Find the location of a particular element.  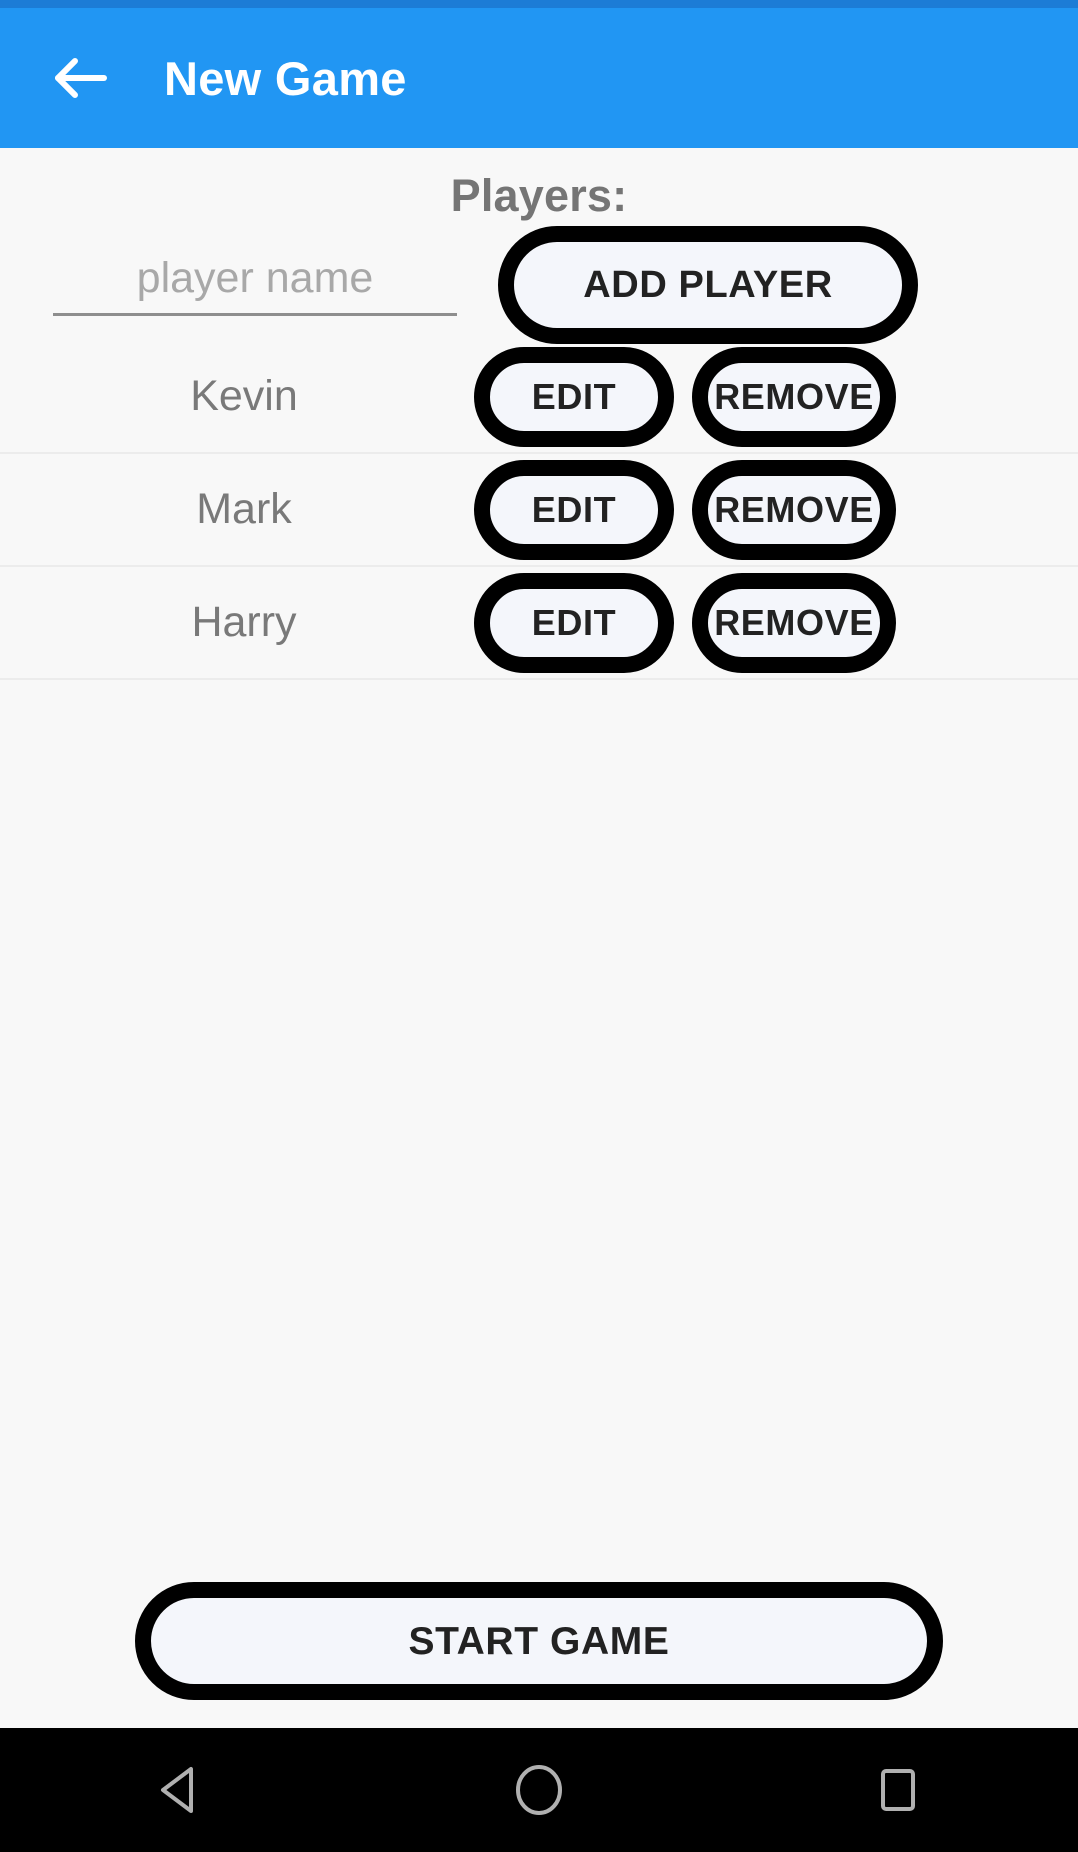

page-title: New Game is located at coordinates (285, 78).